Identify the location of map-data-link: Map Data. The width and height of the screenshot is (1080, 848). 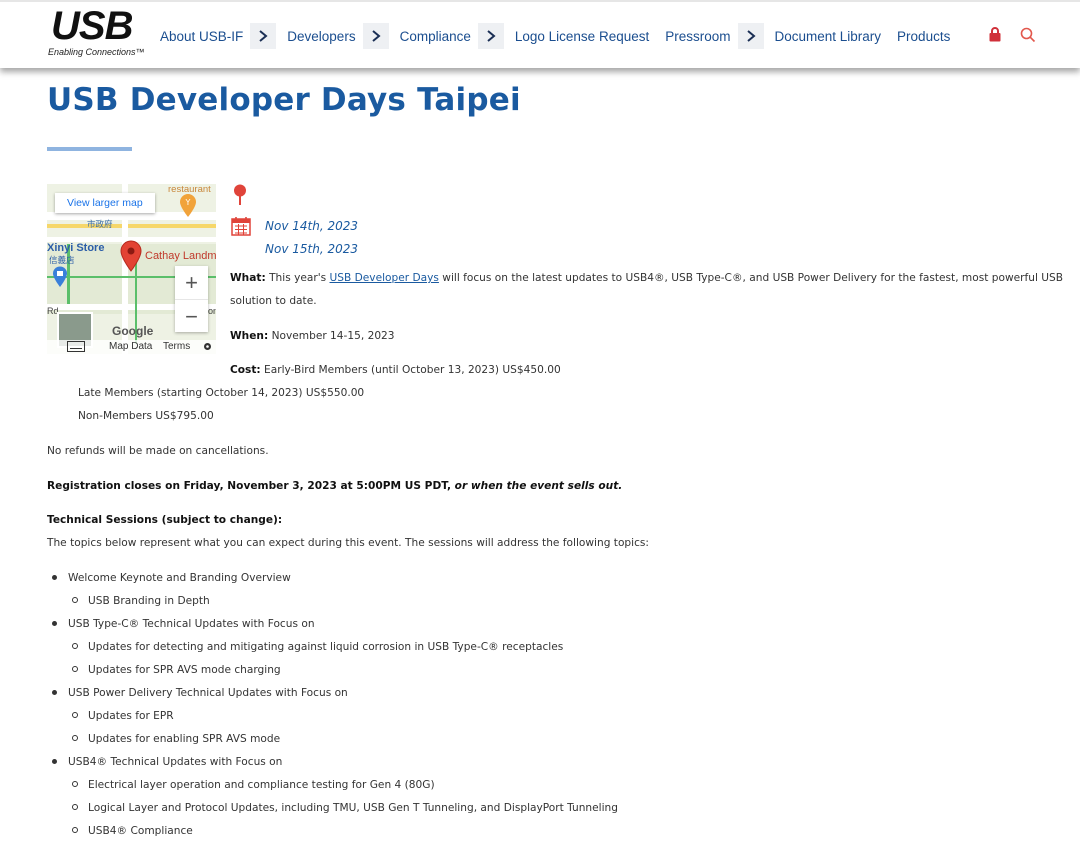
(130, 346).